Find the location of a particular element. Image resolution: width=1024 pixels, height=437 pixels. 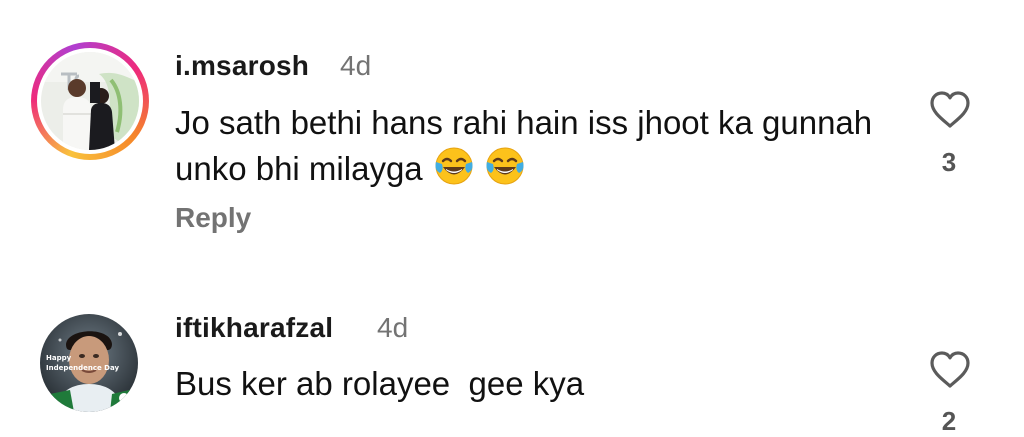

reply-button: Reply is located at coordinates (213, 218).